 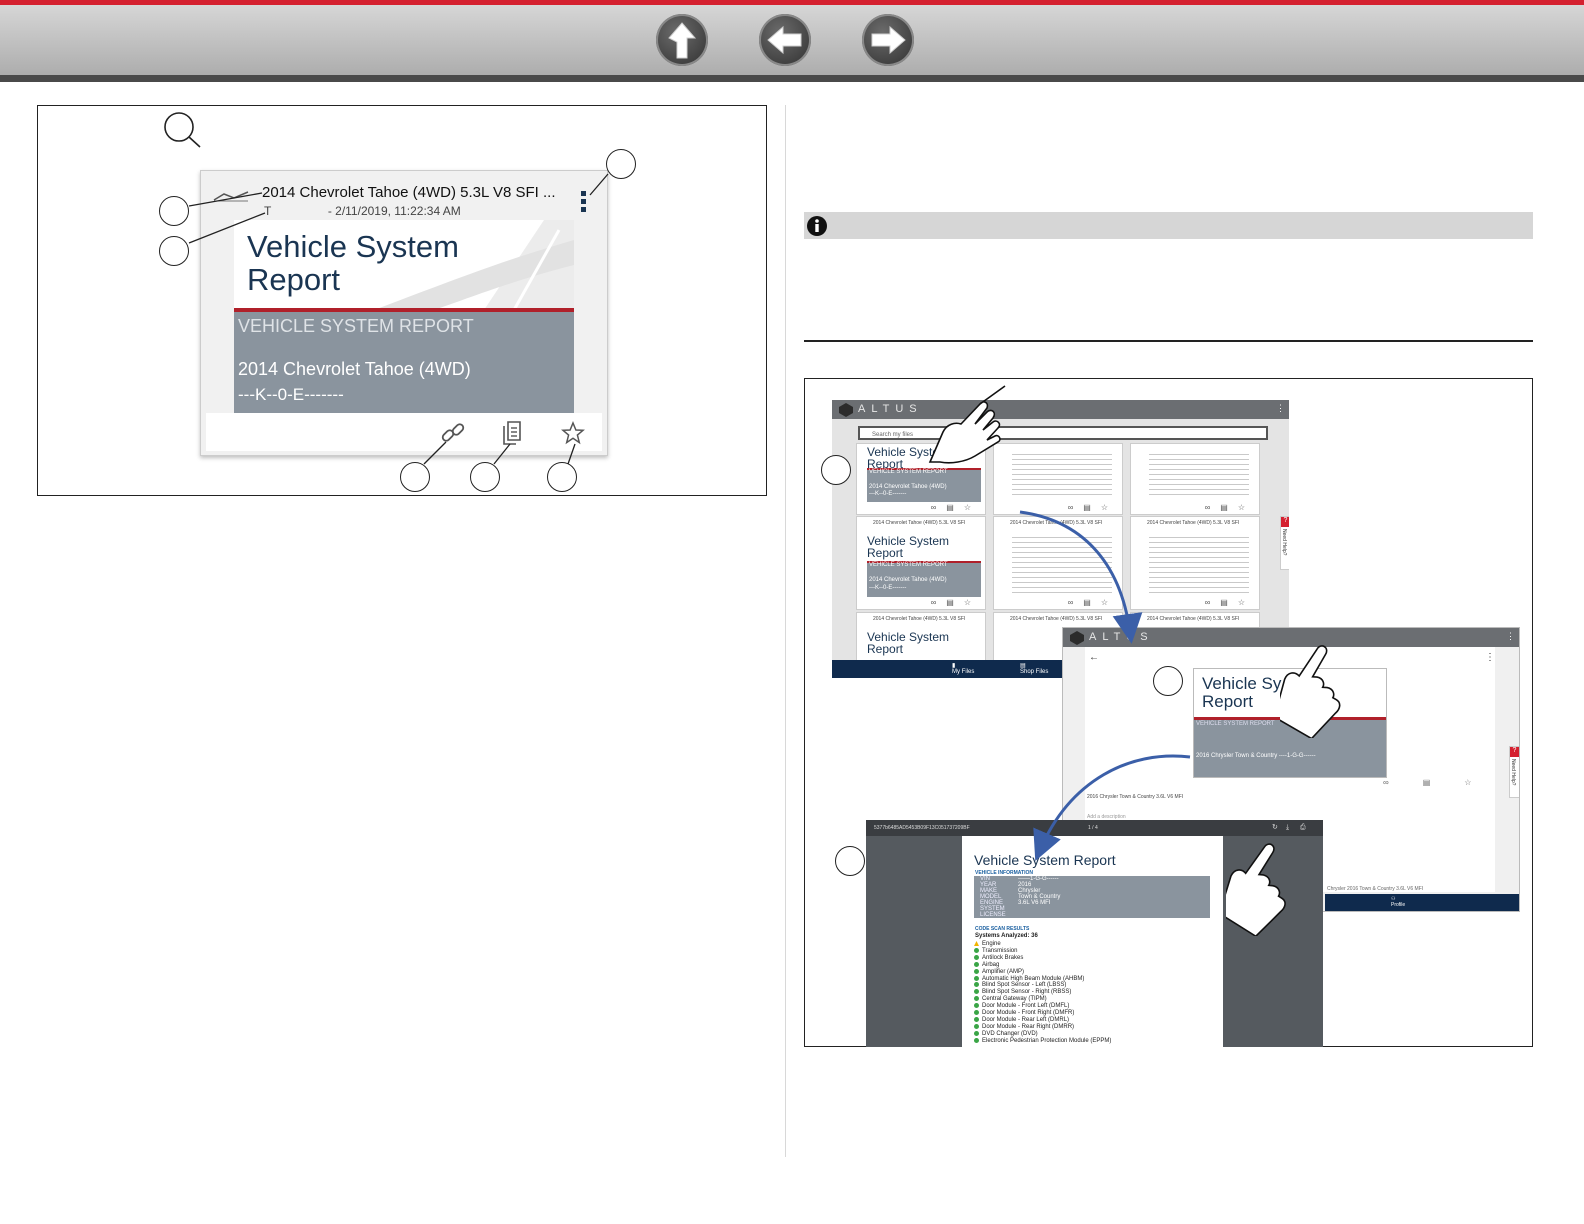 What do you see at coordinates (963, 672) in the screenshot?
I see `my-files-label: My Files` at bounding box center [963, 672].